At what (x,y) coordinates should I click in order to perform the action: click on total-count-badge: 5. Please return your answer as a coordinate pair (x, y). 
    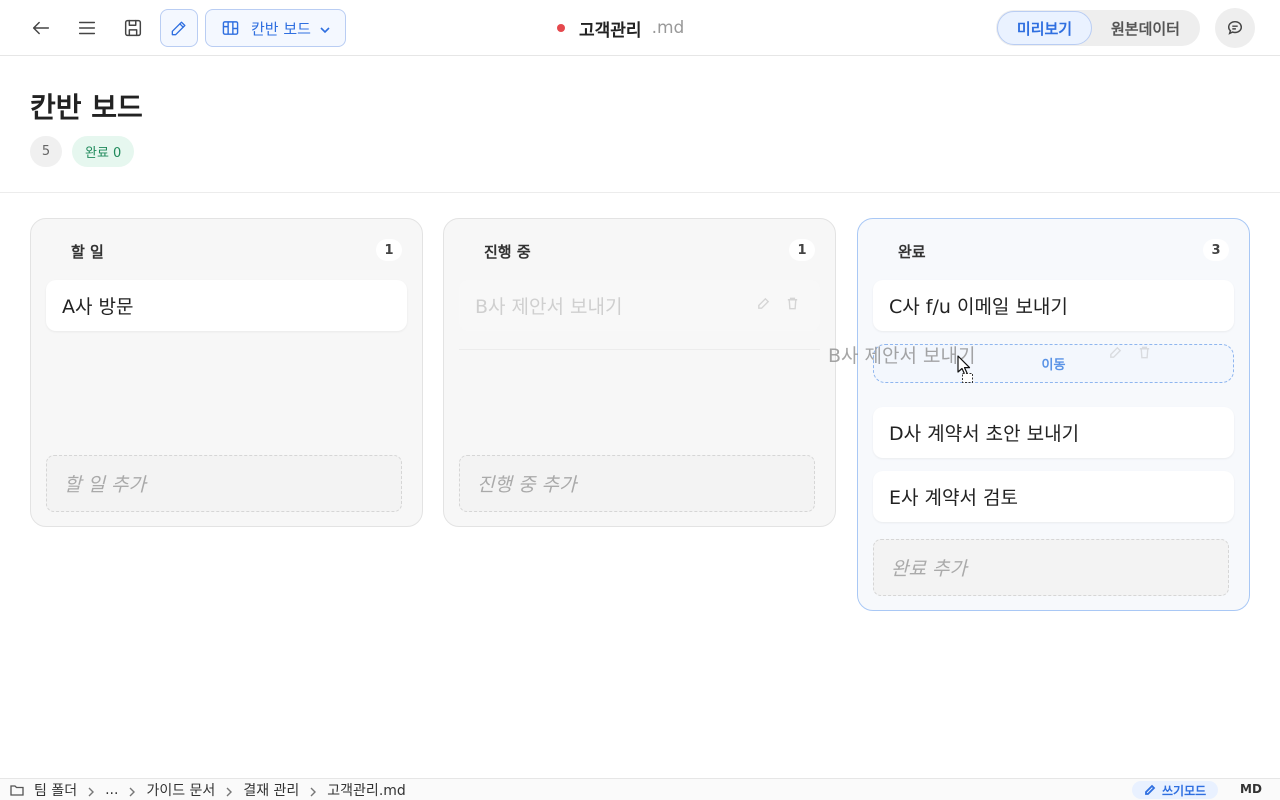
    Looking at the image, I should click on (46, 151).